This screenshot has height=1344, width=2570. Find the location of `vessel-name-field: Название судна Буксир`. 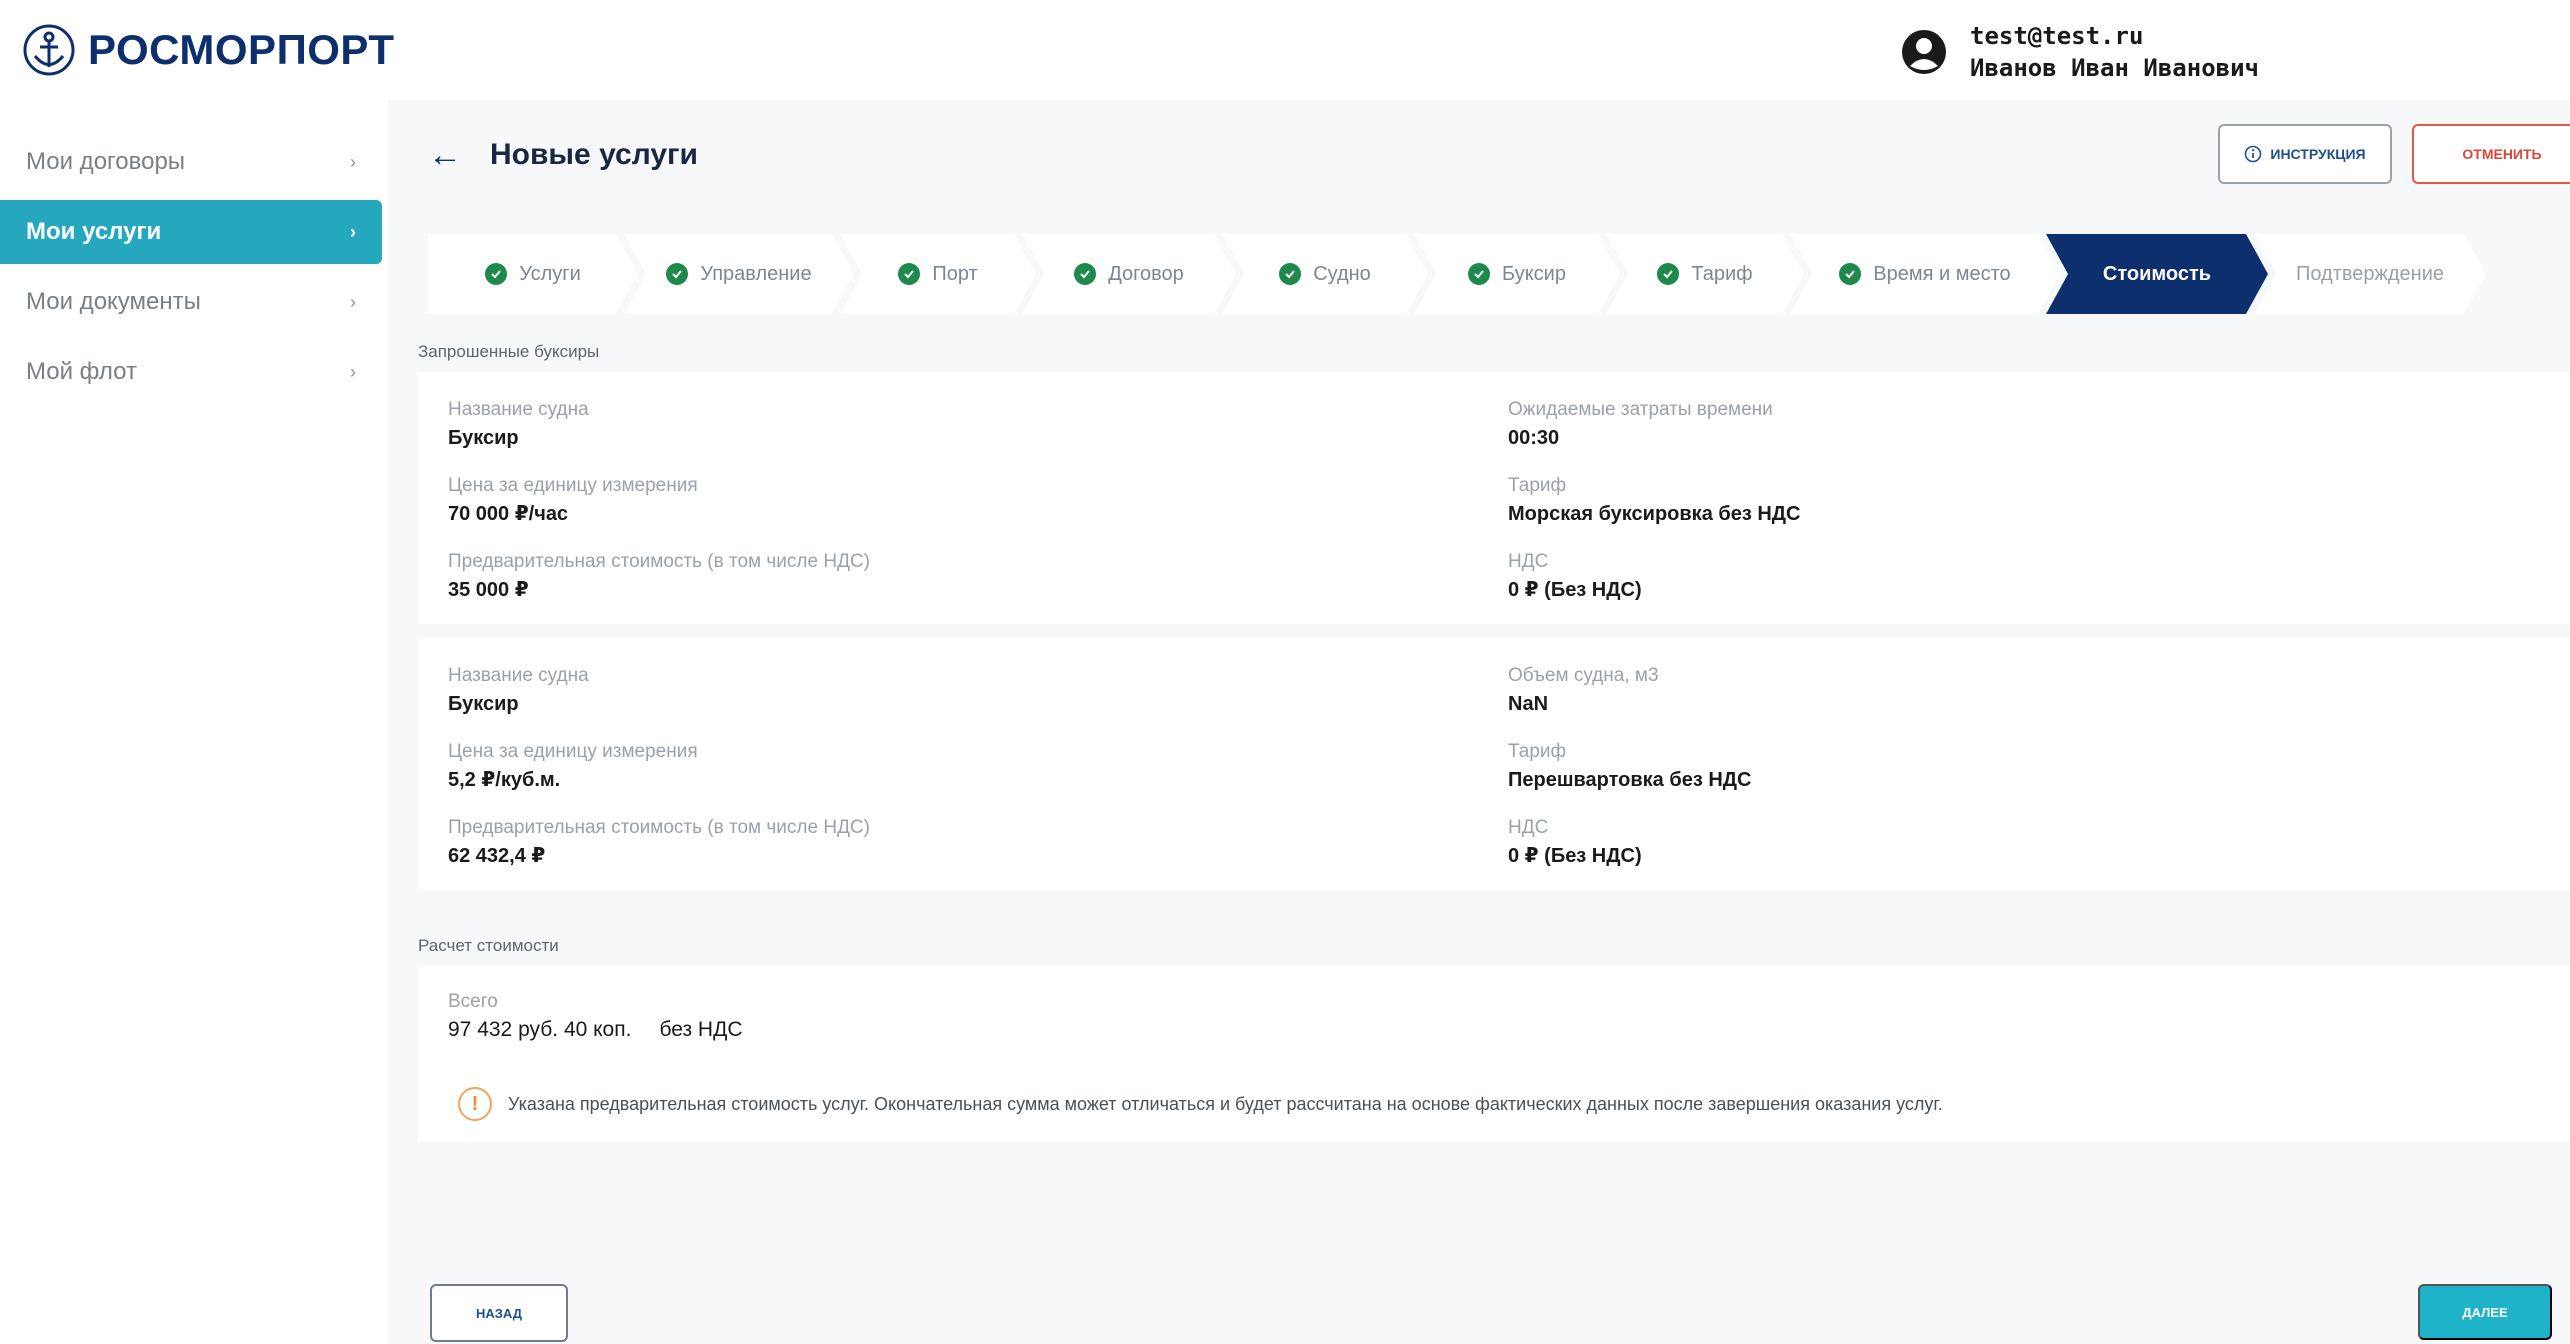

vessel-name-field: Название судна Буксир is located at coordinates (518, 691).